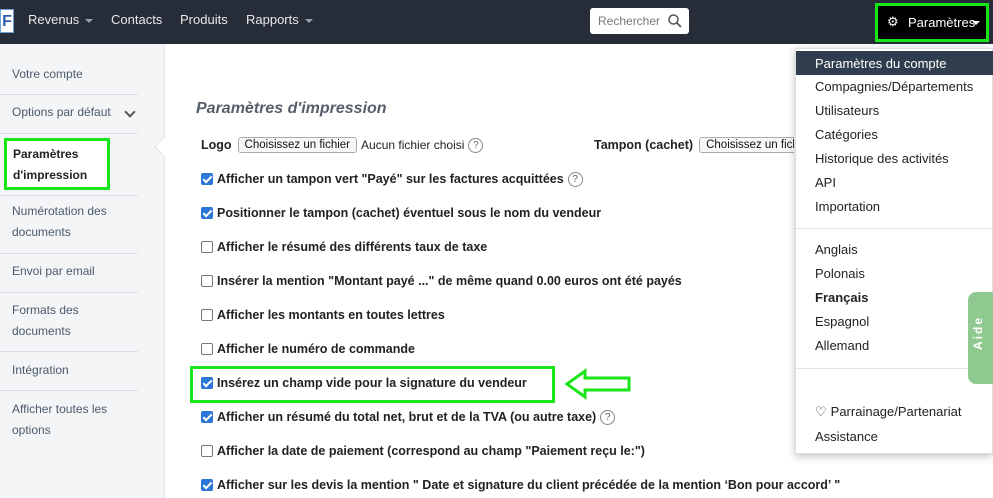 This screenshot has width=993, height=498. I want to click on option-label: Afficher le numéro de commande, so click(316, 349).